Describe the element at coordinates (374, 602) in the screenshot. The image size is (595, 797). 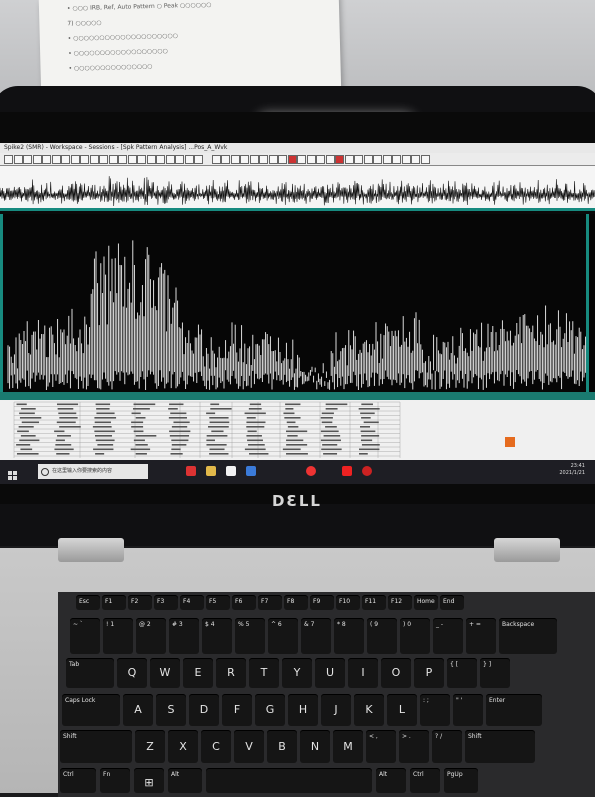
I see `key-f11: F11` at that location.